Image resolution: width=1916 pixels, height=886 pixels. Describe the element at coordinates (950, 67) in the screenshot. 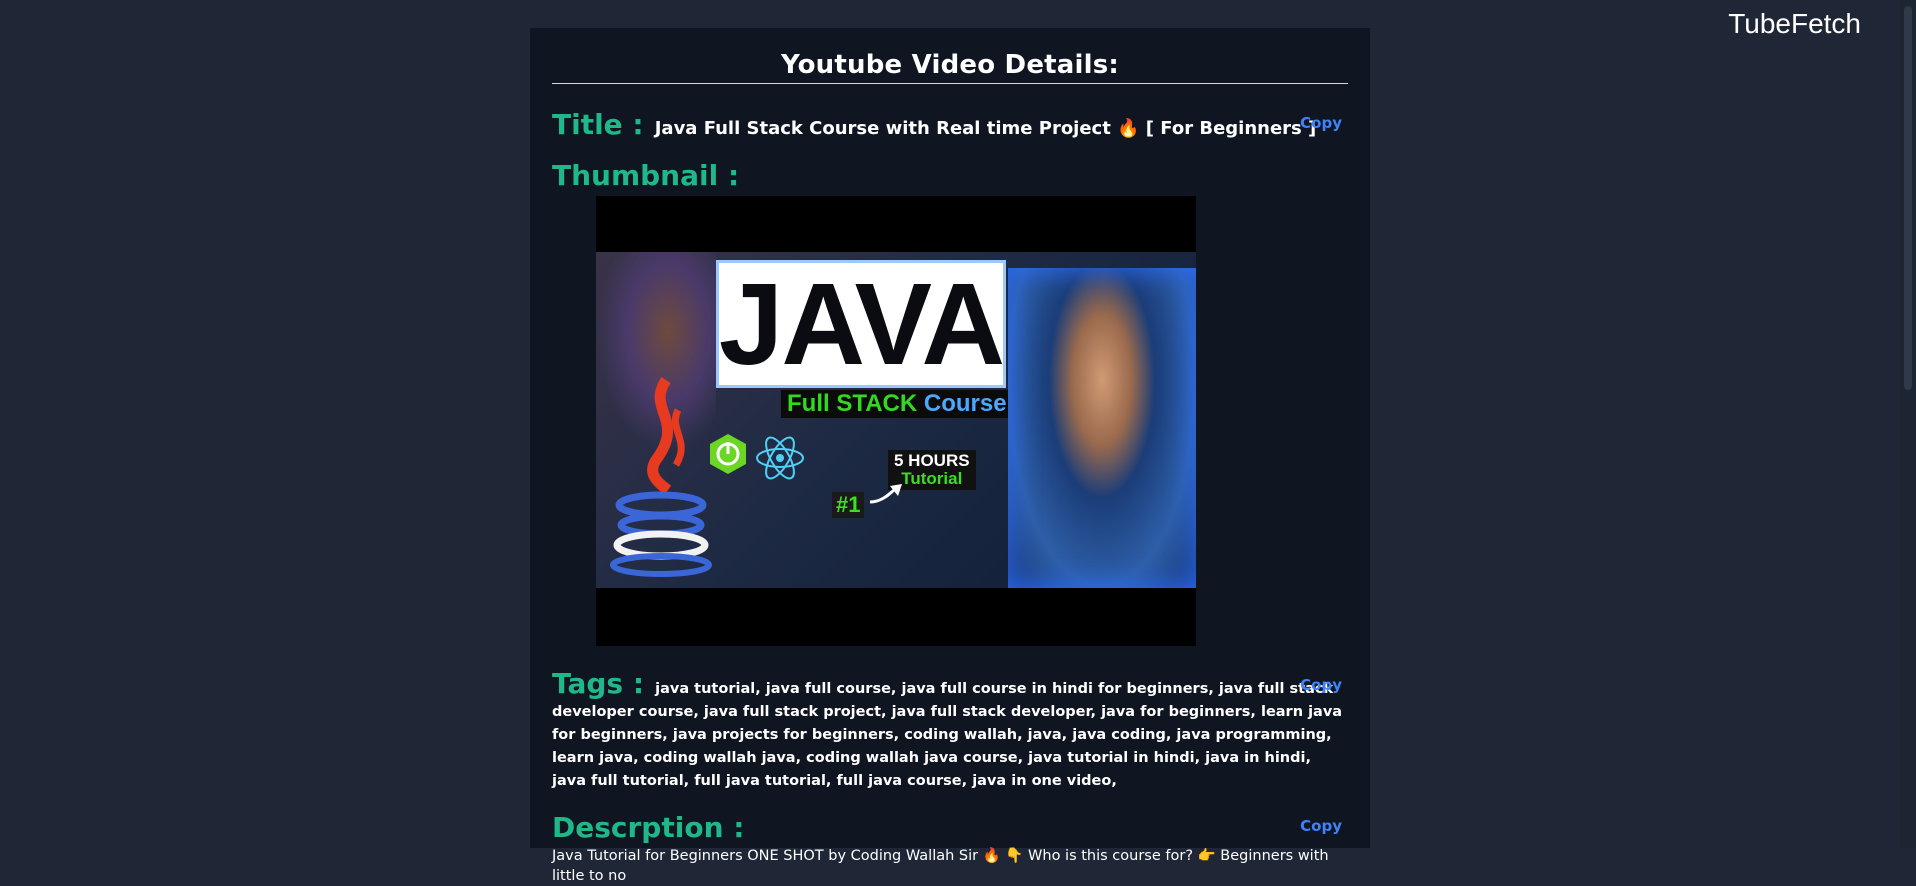

I see `page-title: Youtube Video Details:` at that location.